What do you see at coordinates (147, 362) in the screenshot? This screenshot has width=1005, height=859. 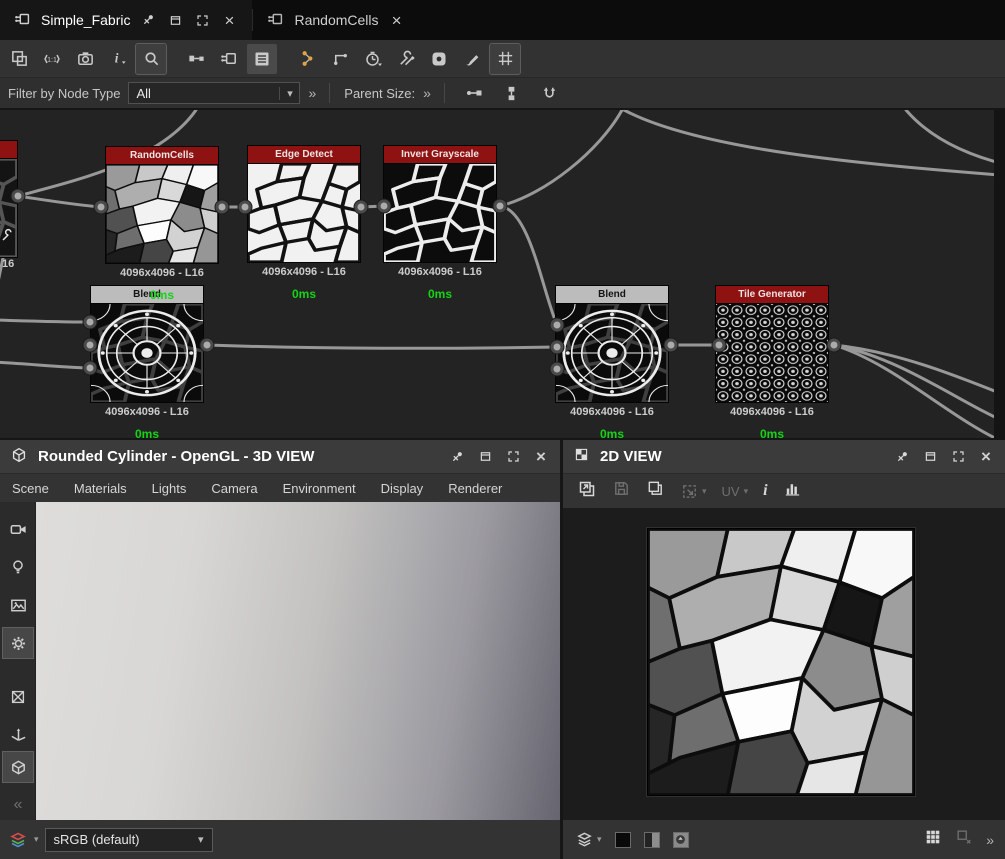 I see `graph-node-blend-1: Blend 4096x4096 - L16 0ms` at bounding box center [147, 362].